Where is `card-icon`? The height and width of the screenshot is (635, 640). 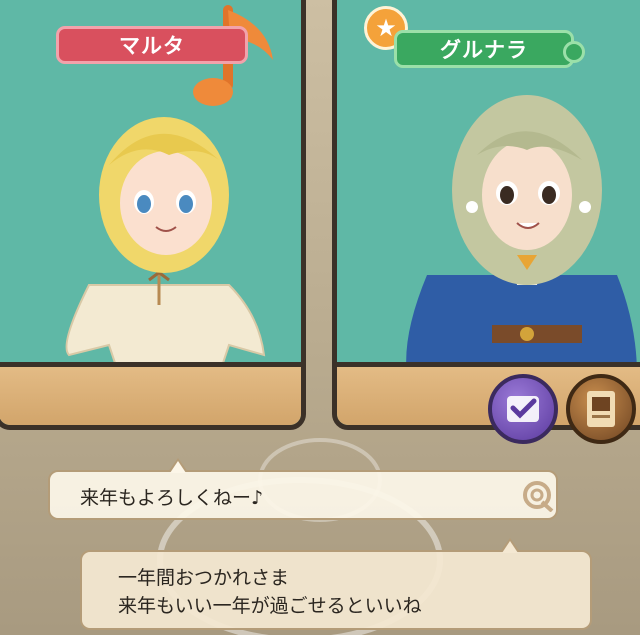 card-icon is located at coordinates (601, 409).